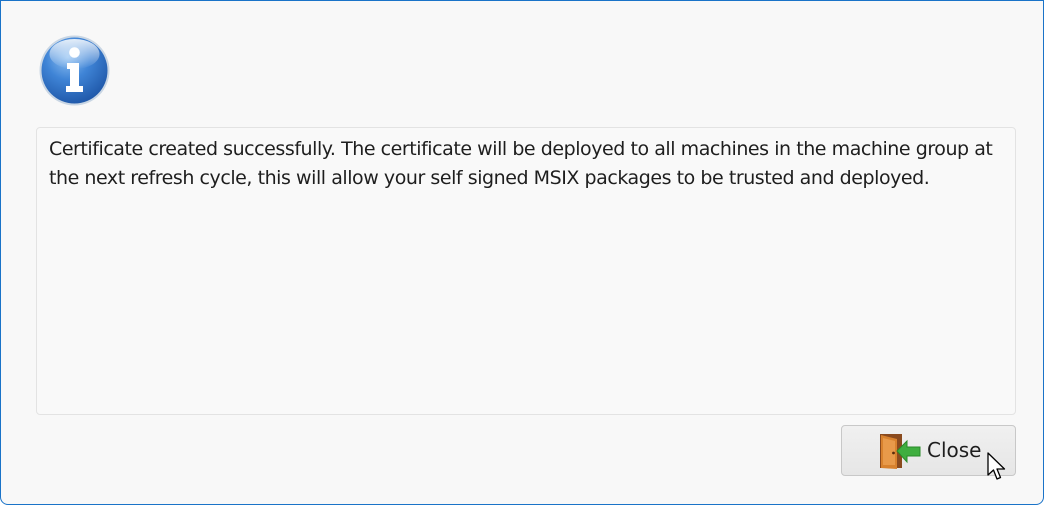 This screenshot has width=1046, height=507. I want to click on close-button-label: Close, so click(954, 450).